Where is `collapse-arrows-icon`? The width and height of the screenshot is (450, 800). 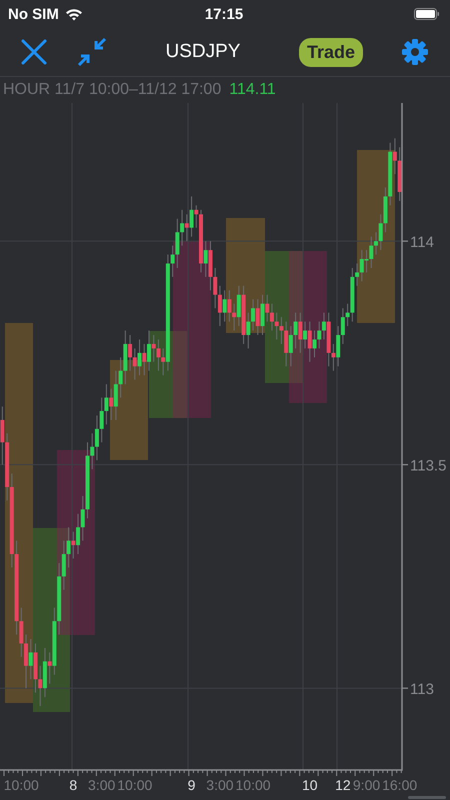 collapse-arrows-icon is located at coordinates (92, 52).